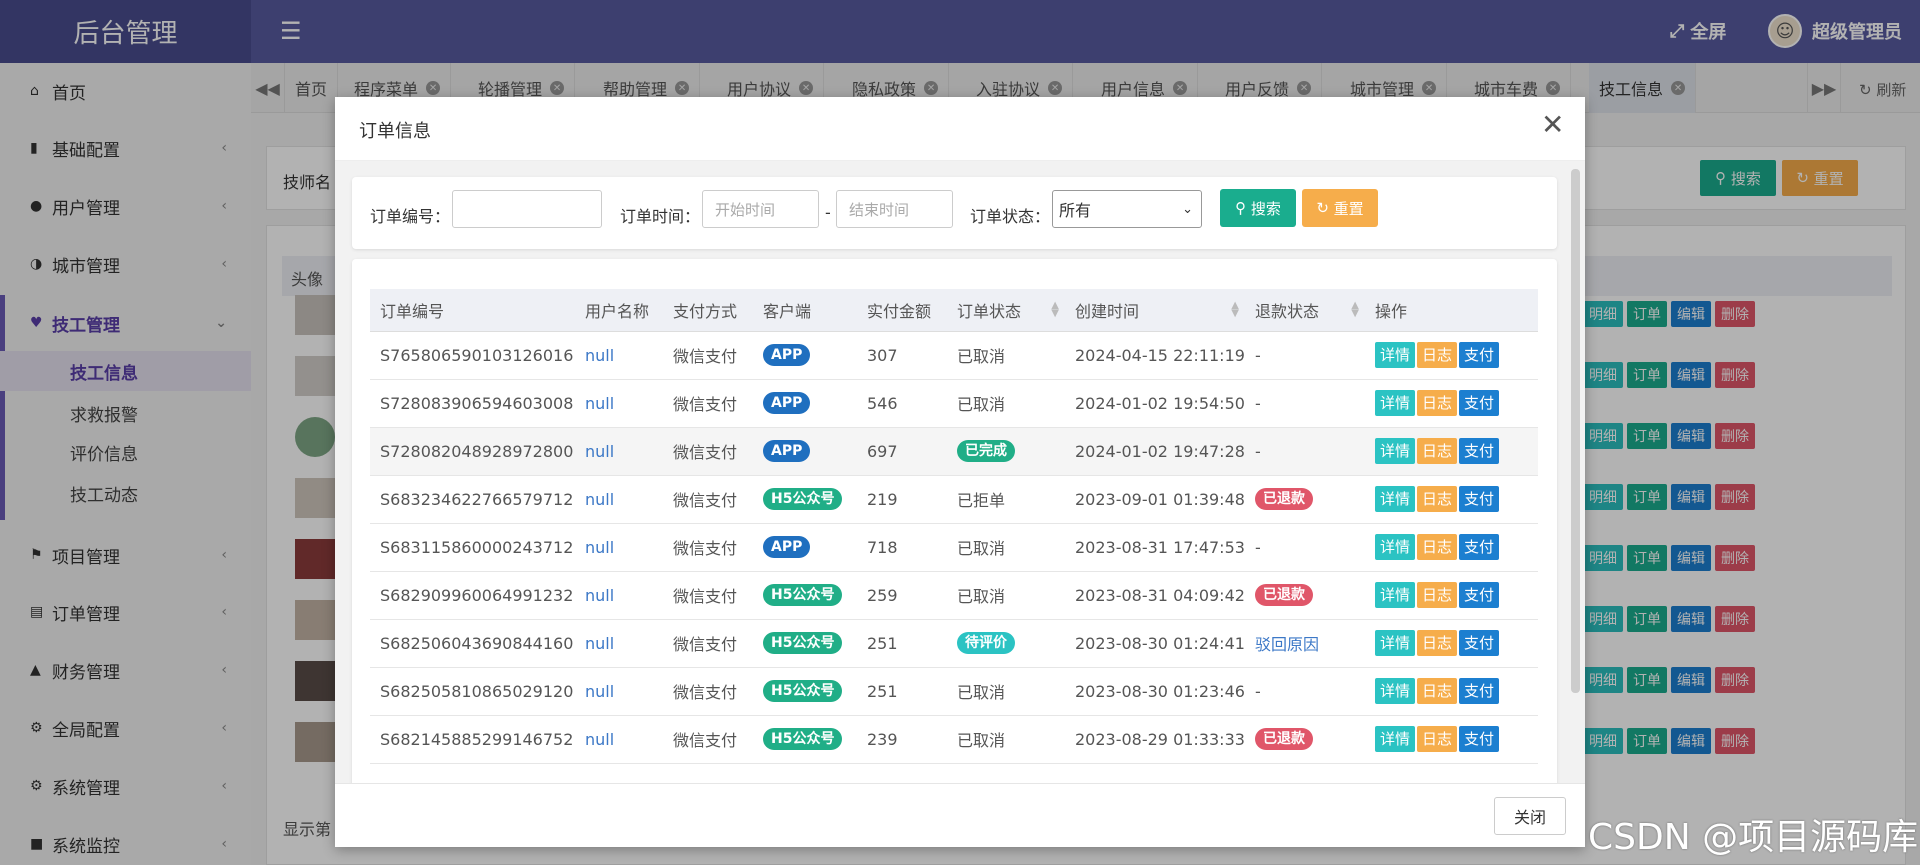 This screenshot has height=865, width=1920. What do you see at coordinates (1155, 691) in the screenshot?
I see `created-time-cell: 2023-08-30 01:23:46` at bounding box center [1155, 691].